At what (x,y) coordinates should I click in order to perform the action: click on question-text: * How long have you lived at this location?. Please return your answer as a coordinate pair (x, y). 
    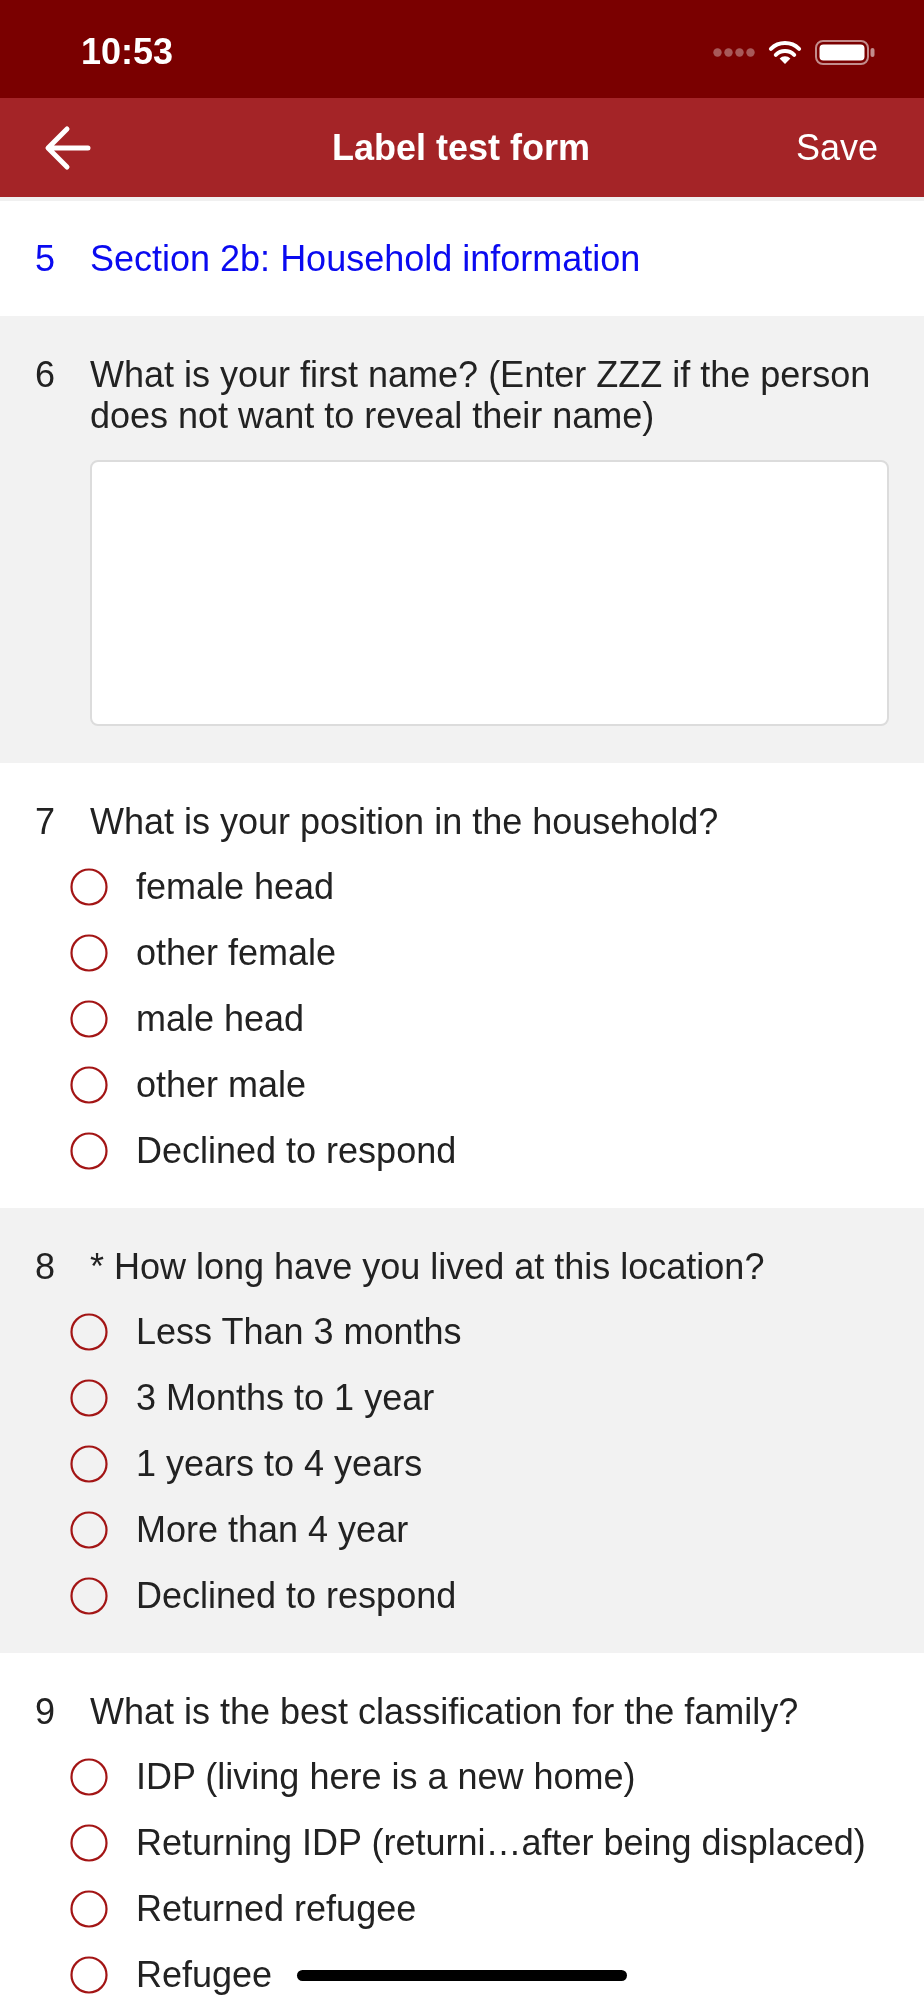
    Looking at the image, I should click on (428, 1266).